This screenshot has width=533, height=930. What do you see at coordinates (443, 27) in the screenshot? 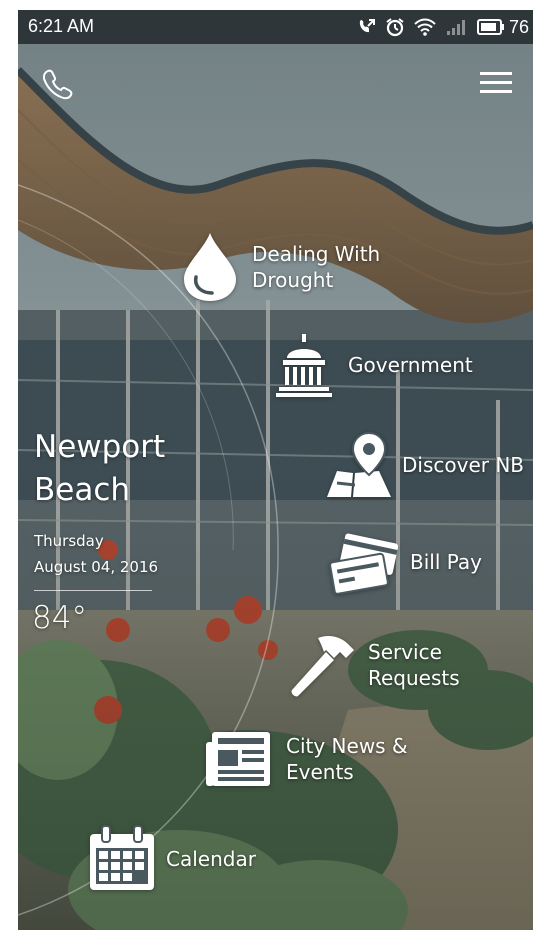
I see `status-icons: 76` at bounding box center [443, 27].